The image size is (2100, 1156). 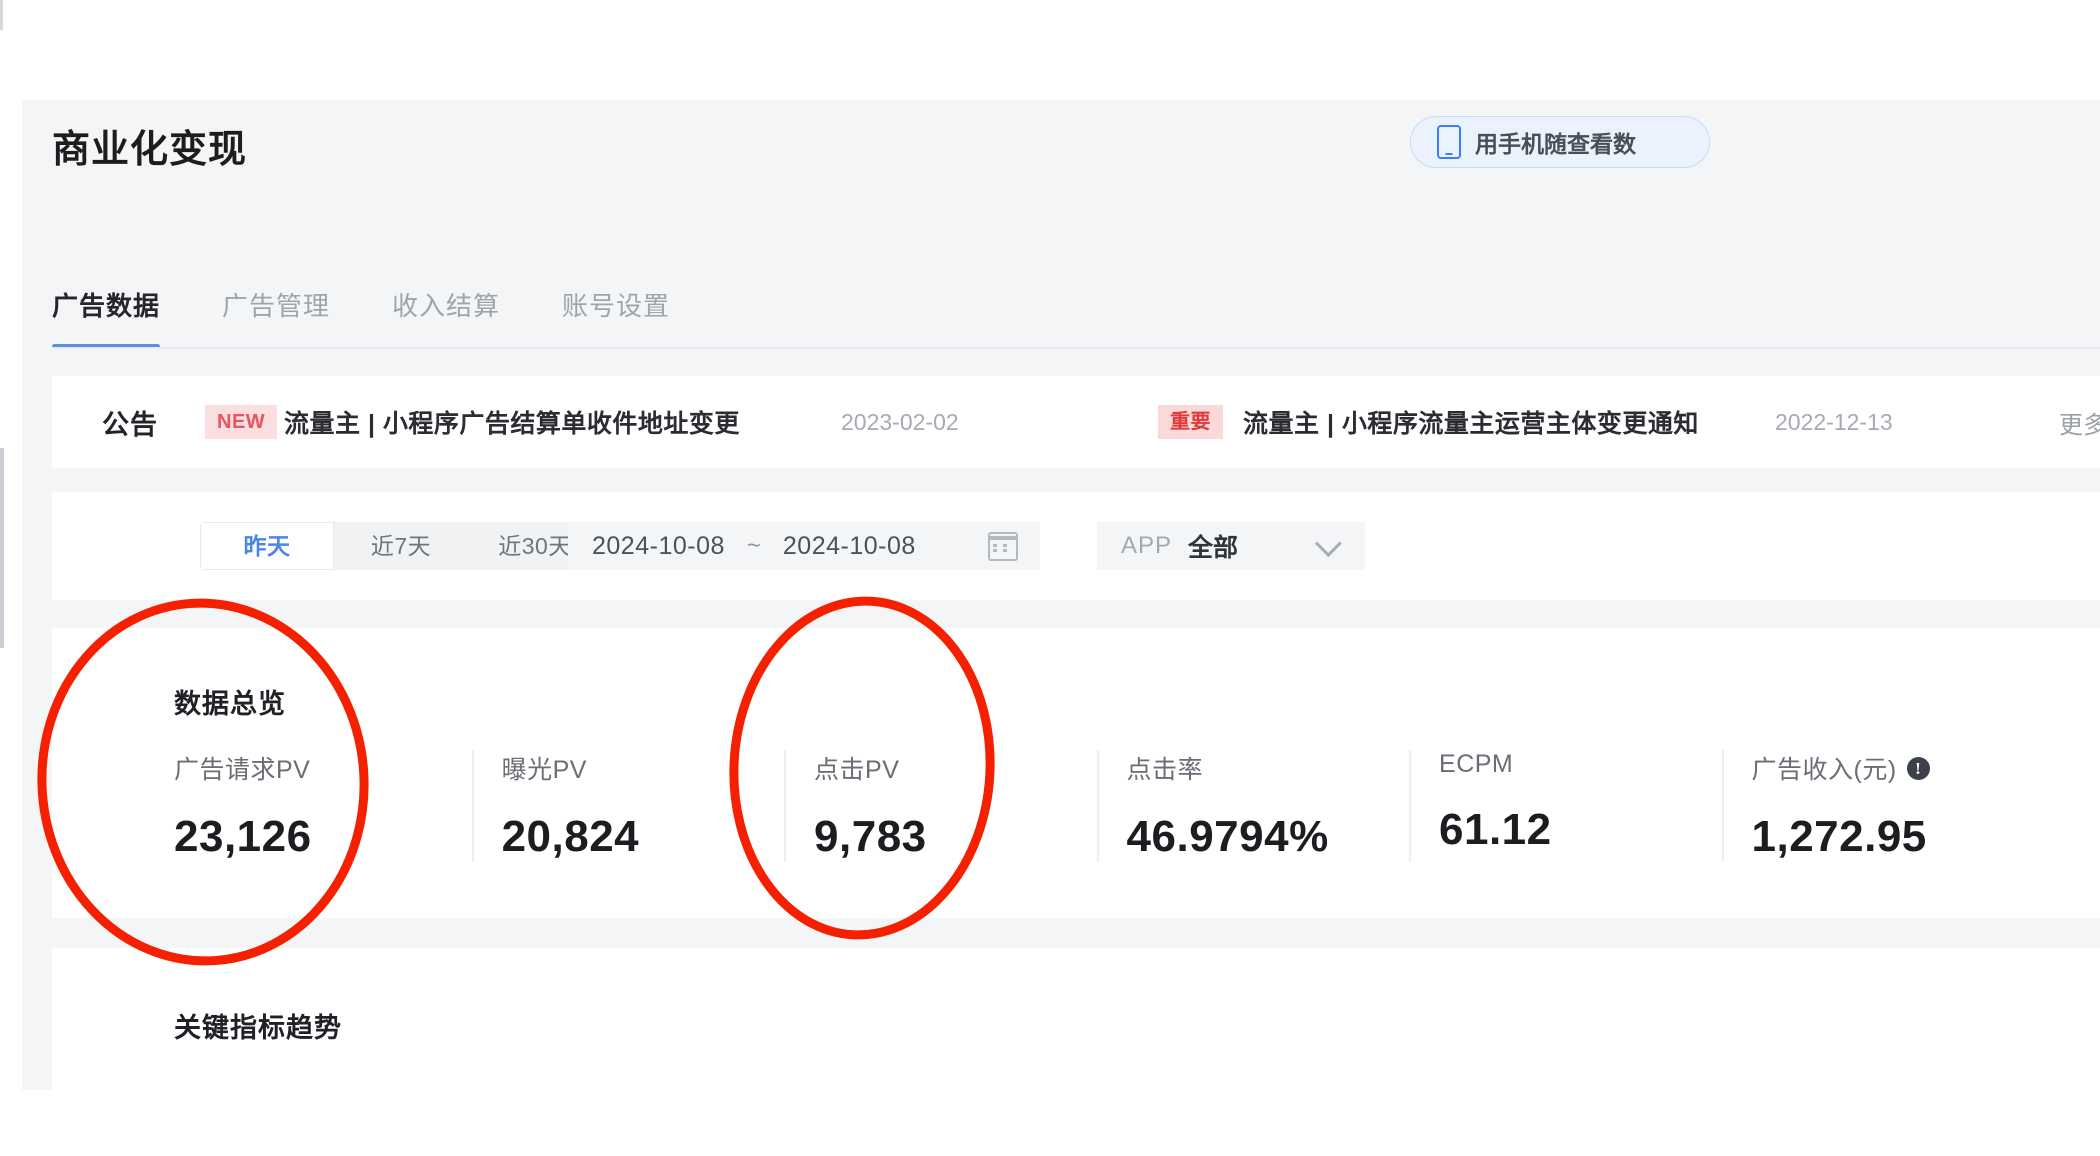 I want to click on metric-value: 1,272.95, so click(x=1839, y=836).